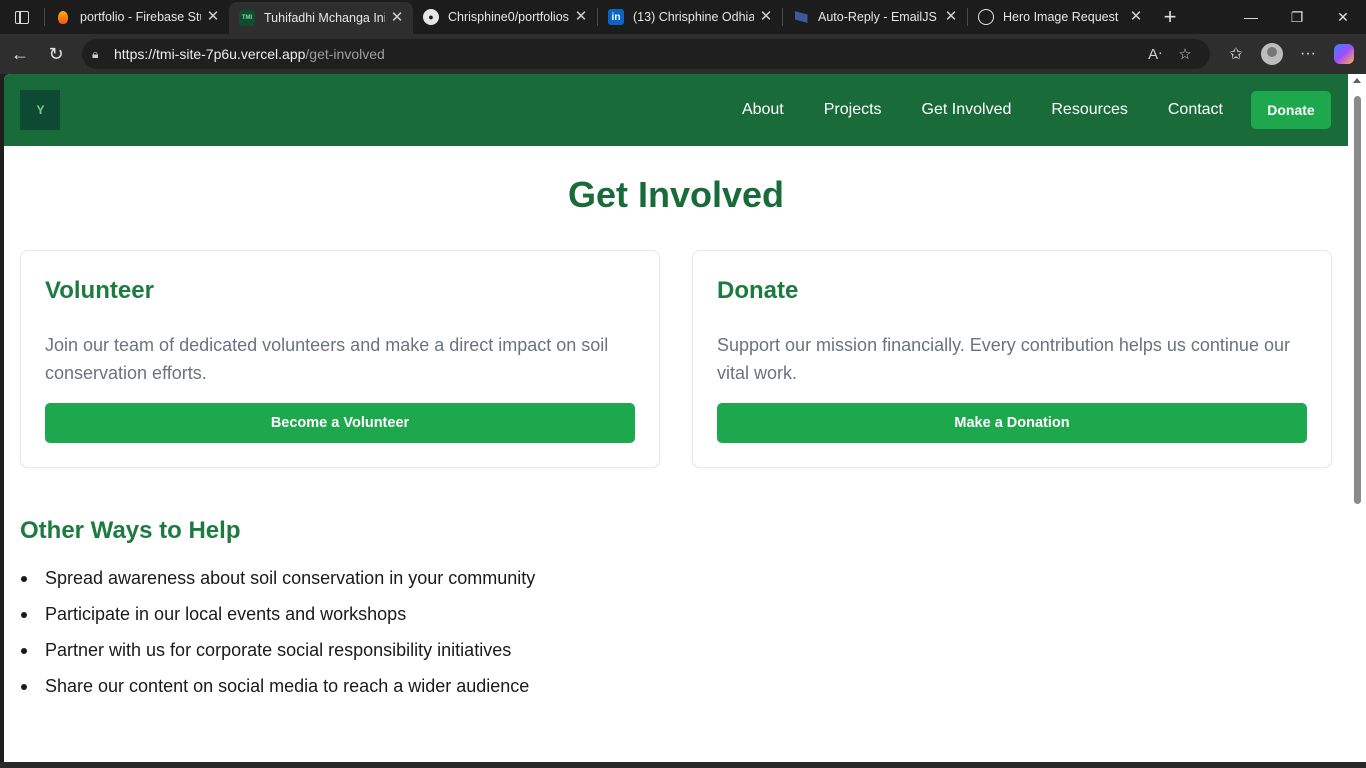 This screenshot has width=1366, height=768. What do you see at coordinates (345, 54) in the screenshot?
I see `url-path: /get-involved` at bounding box center [345, 54].